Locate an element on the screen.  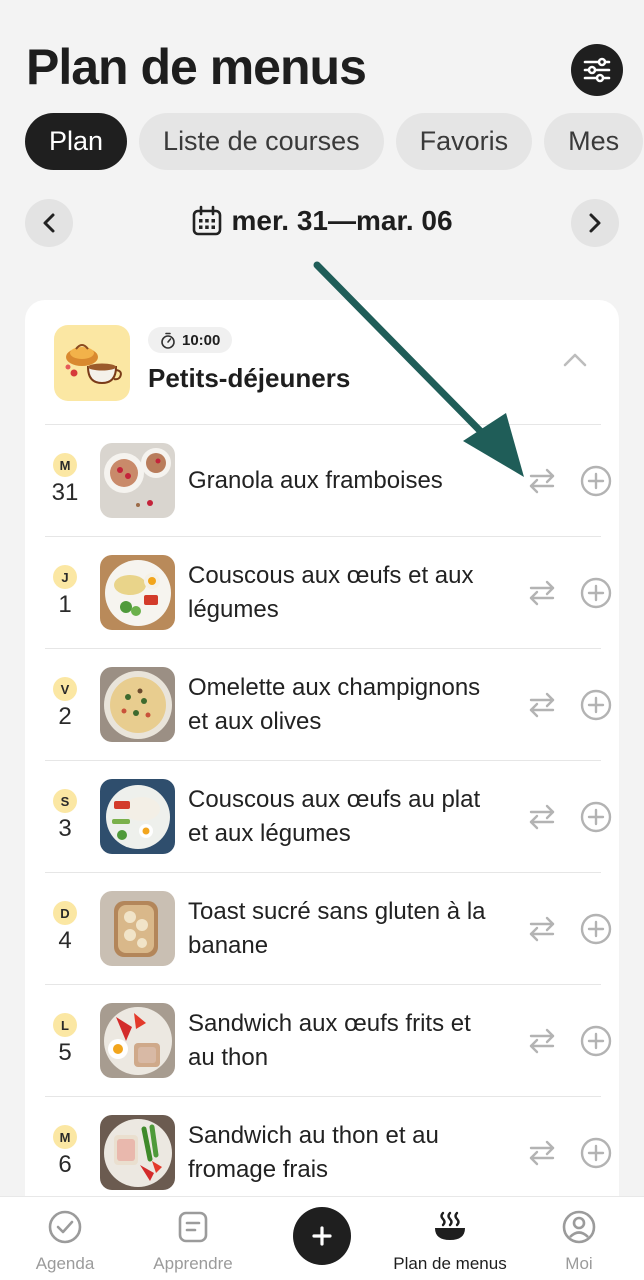
recipe-title-text: Sandwich aux œufs frits et au thon is located at coordinates (329, 1040).